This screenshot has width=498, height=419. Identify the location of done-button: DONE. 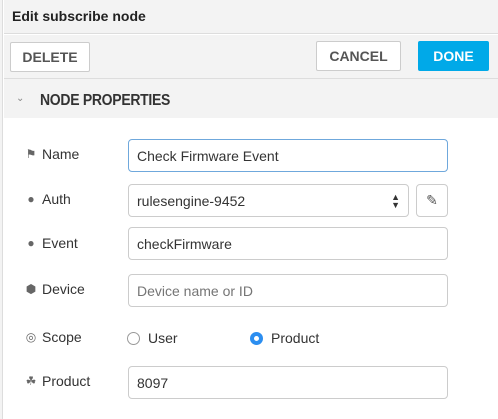
(453, 56).